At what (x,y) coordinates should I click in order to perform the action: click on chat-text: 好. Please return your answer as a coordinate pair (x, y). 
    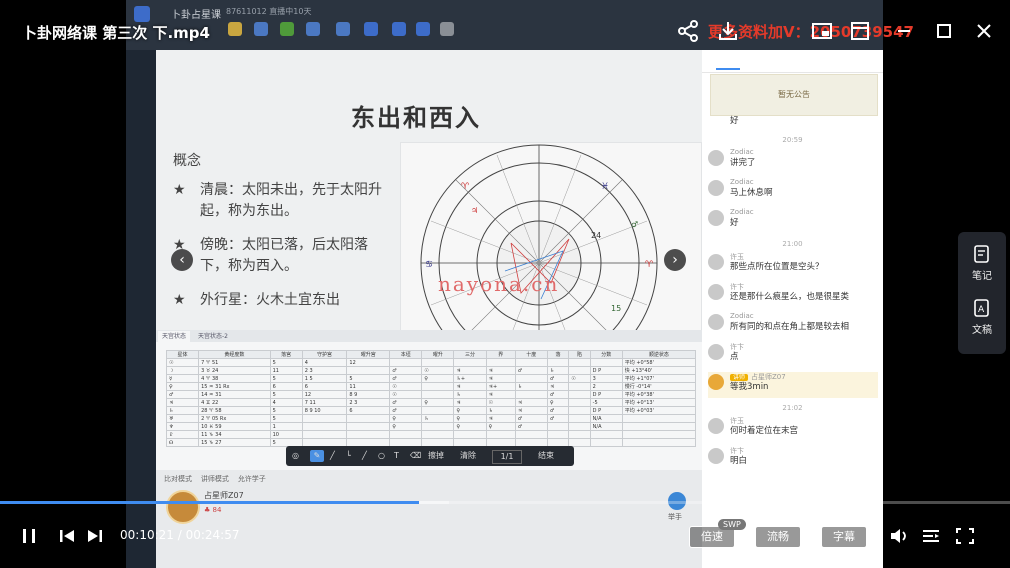
    Looking at the image, I should click on (734, 223).